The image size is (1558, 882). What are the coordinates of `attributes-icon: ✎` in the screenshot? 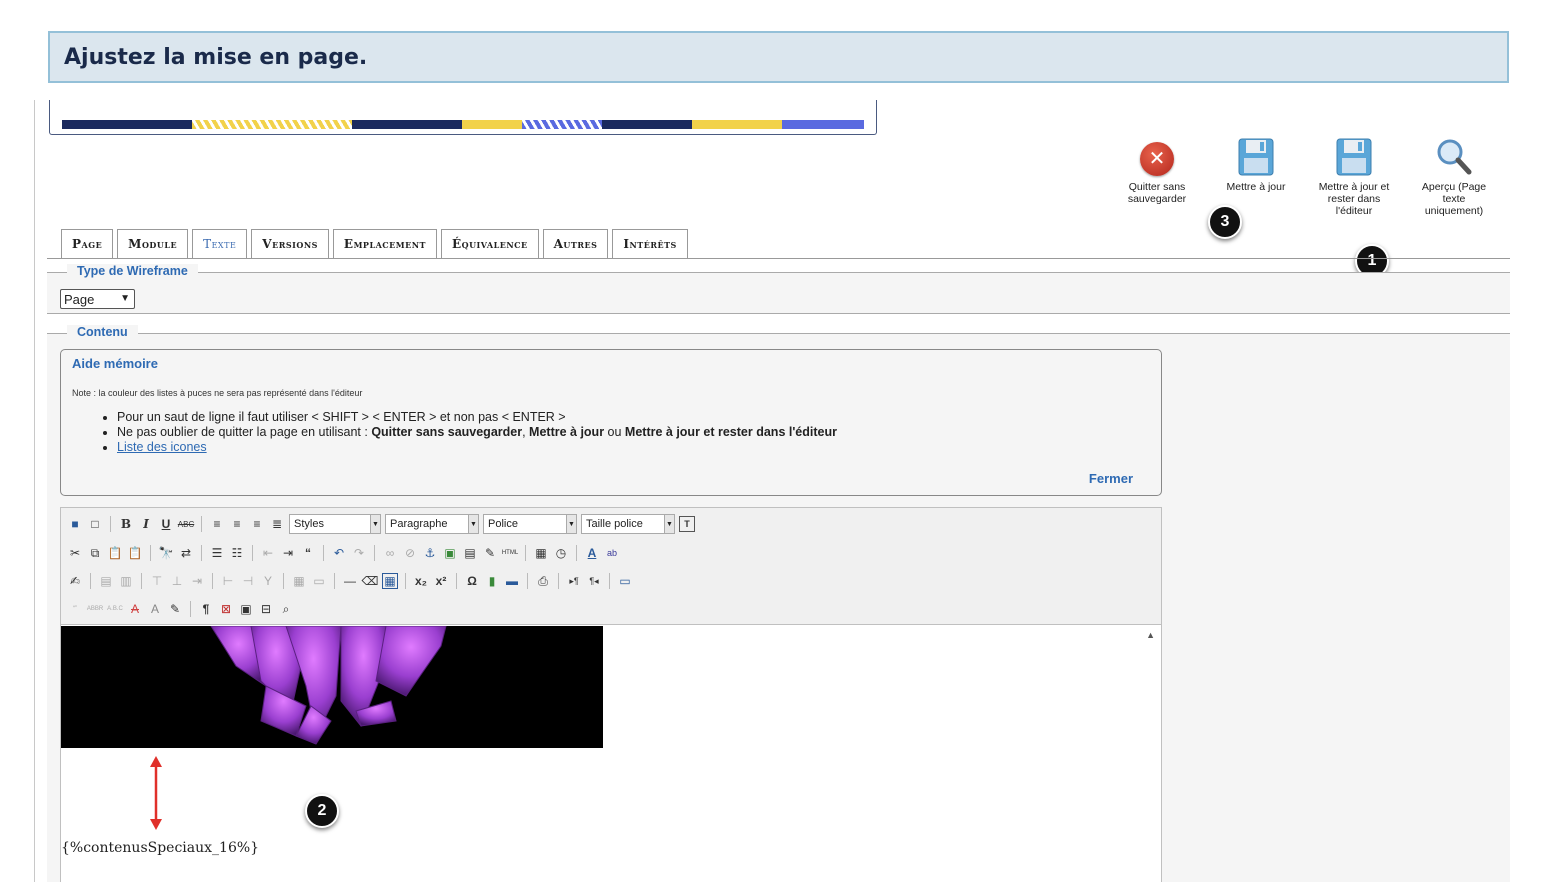 It's located at (175, 609).